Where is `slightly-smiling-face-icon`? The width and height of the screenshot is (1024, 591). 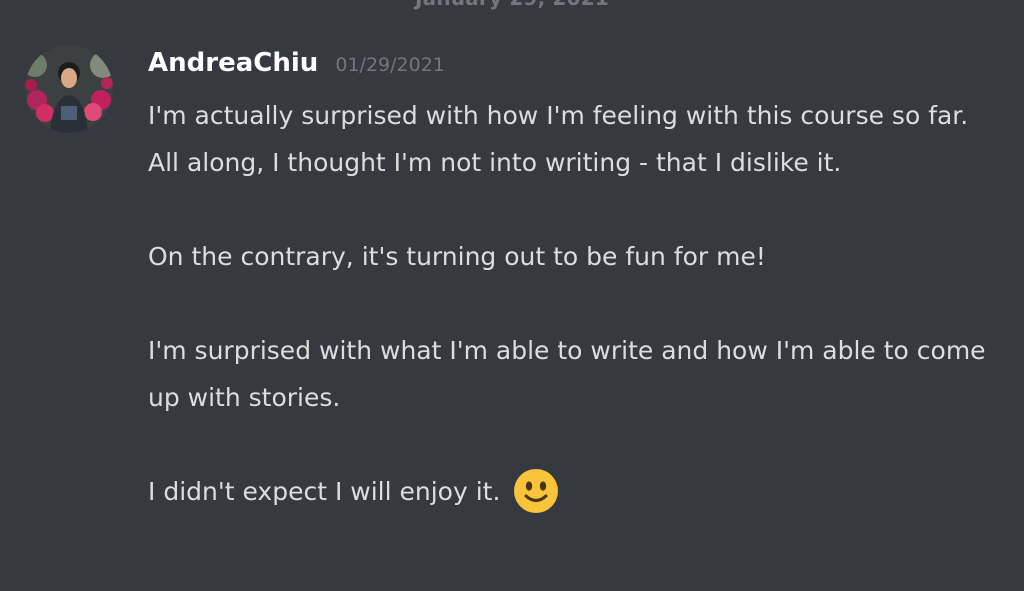 slightly-smiling-face-icon is located at coordinates (536, 491).